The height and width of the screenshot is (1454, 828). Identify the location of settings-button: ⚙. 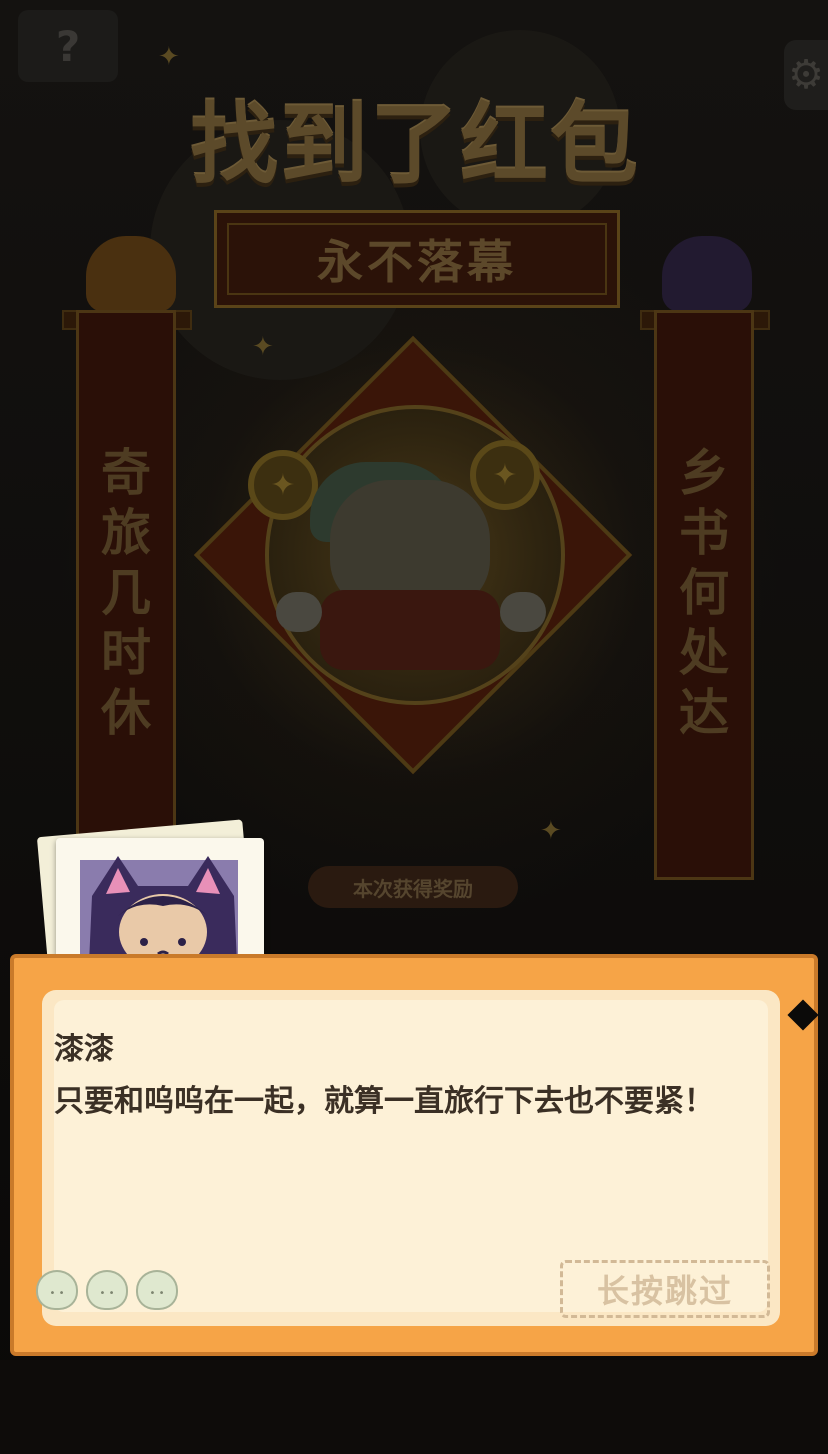
(806, 75).